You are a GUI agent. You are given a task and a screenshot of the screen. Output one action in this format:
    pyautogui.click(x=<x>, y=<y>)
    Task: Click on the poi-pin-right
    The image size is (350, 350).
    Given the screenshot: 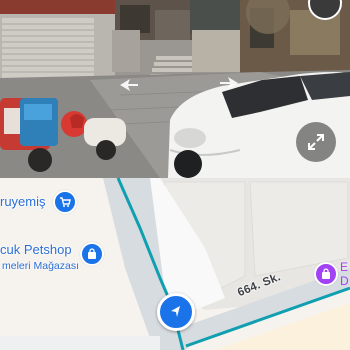 What is the action you would take?
    pyautogui.click(x=326, y=274)
    